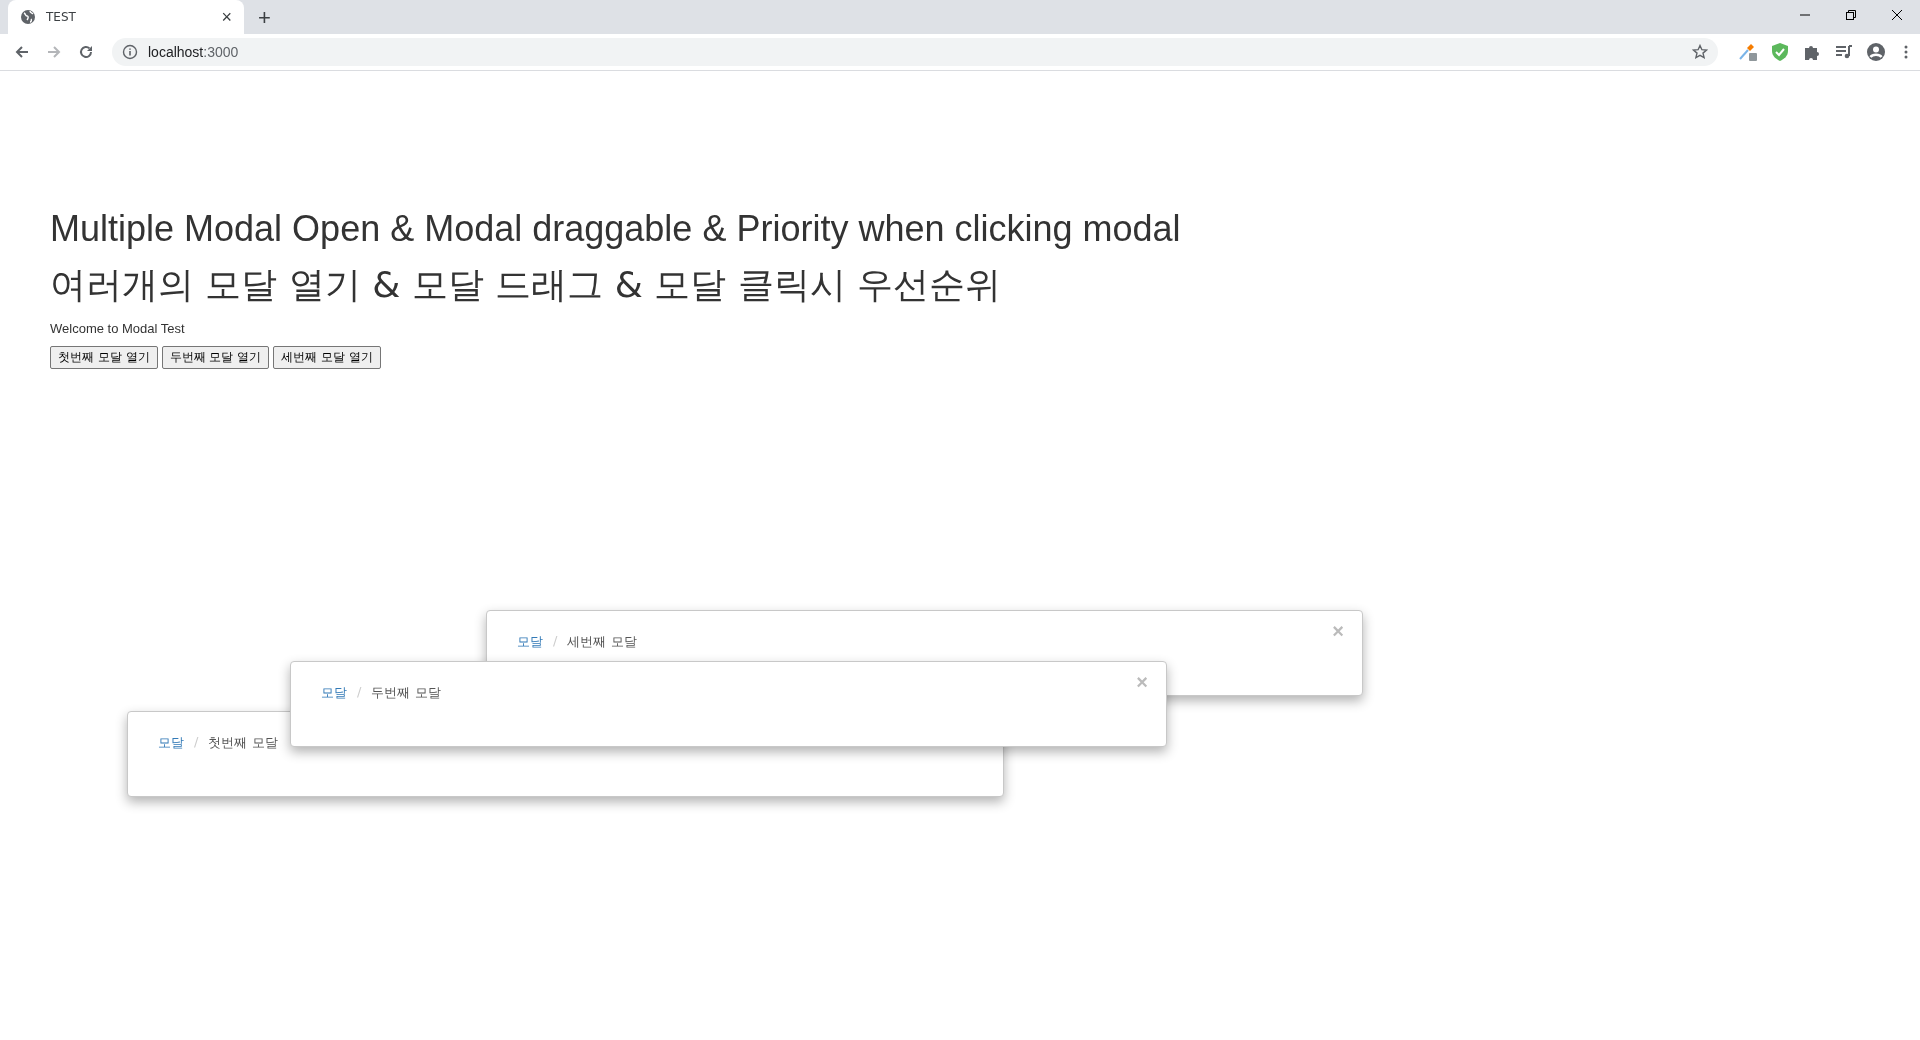 The width and height of the screenshot is (1920, 1040). I want to click on address-bar: localhost:3000, so click(915, 52).